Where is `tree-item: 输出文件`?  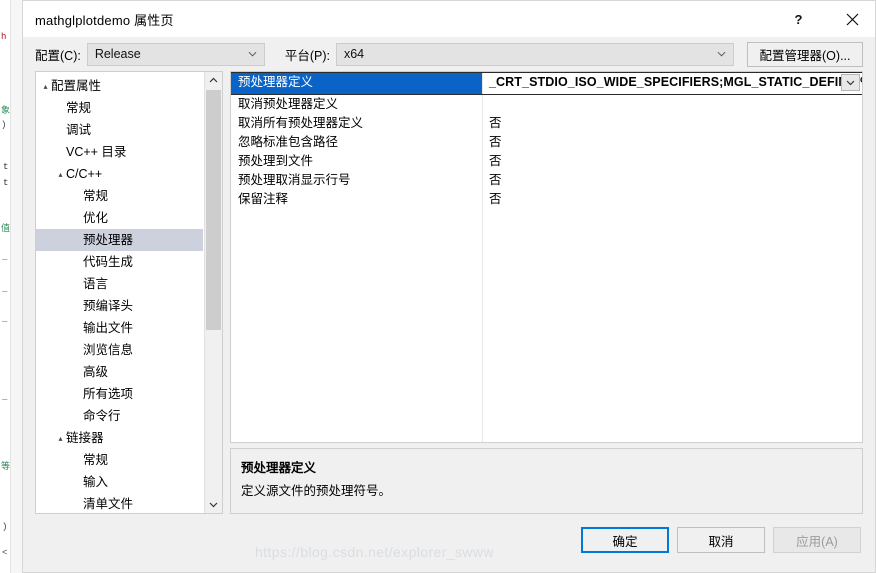 tree-item: 输出文件 is located at coordinates (119, 328).